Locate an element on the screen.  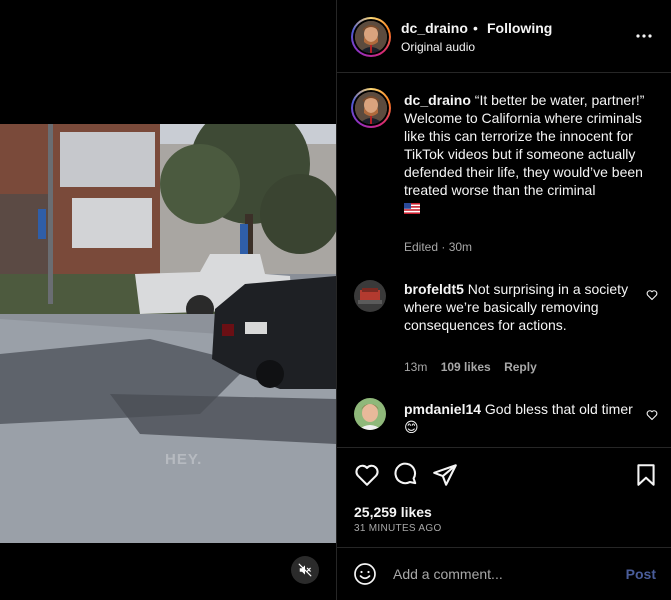
like-button is located at coordinates (367, 475).